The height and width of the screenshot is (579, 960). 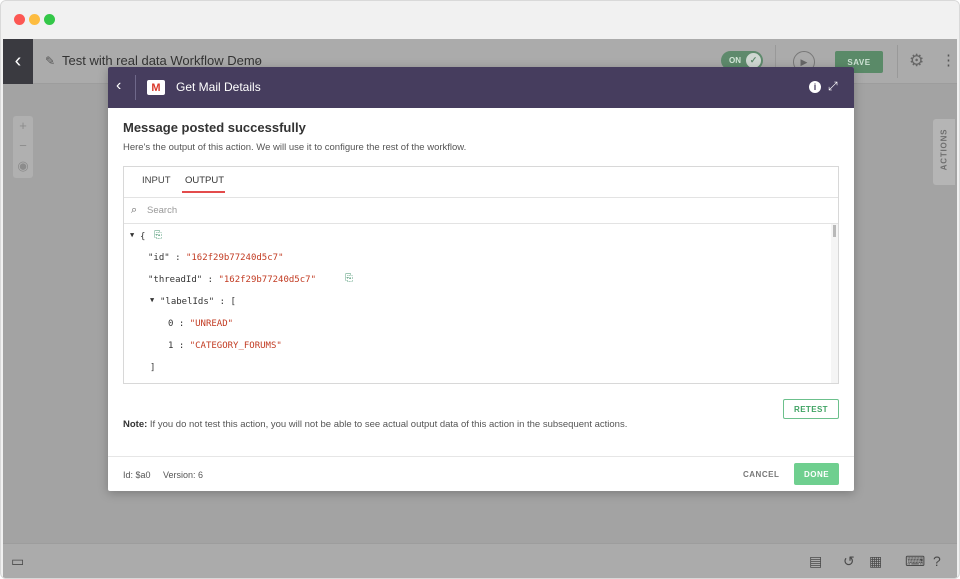 I want to click on more-options-icon: ⋮, so click(x=948, y=60).